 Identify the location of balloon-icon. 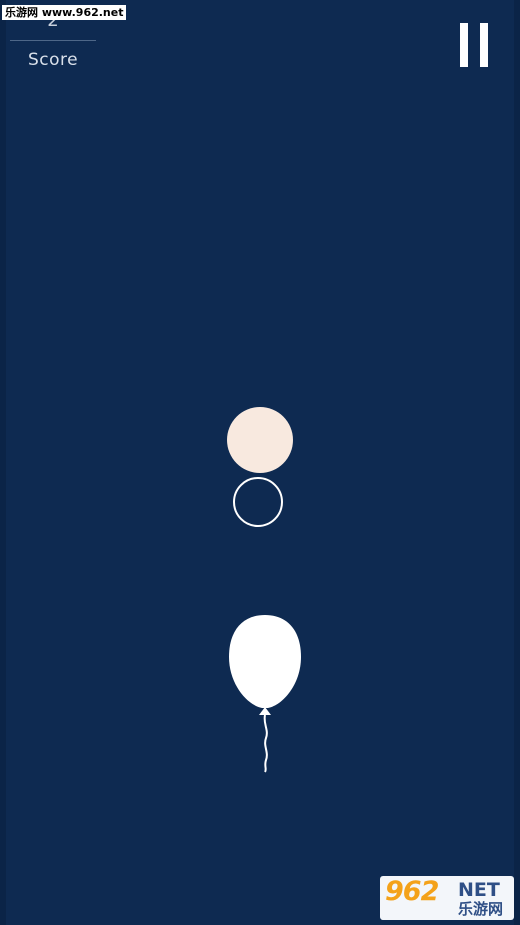
(265, 694).